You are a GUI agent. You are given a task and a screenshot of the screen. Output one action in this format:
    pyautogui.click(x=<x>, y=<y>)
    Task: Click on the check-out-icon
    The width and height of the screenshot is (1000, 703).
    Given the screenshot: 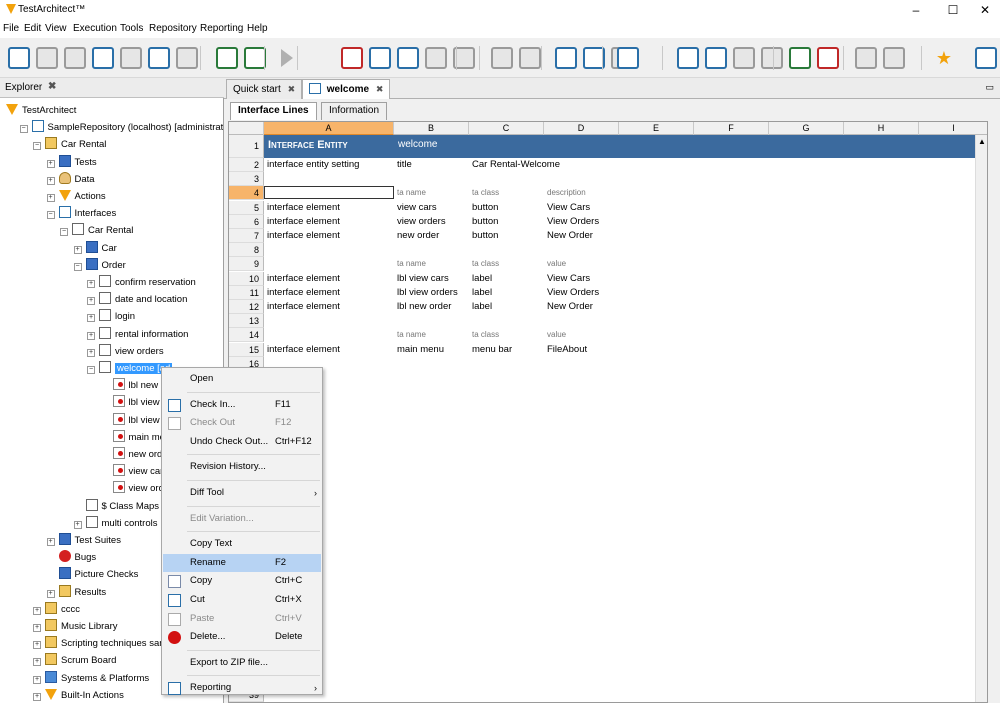 What is the action you would take?
    pyautogui.click(x=131, y=58)
    